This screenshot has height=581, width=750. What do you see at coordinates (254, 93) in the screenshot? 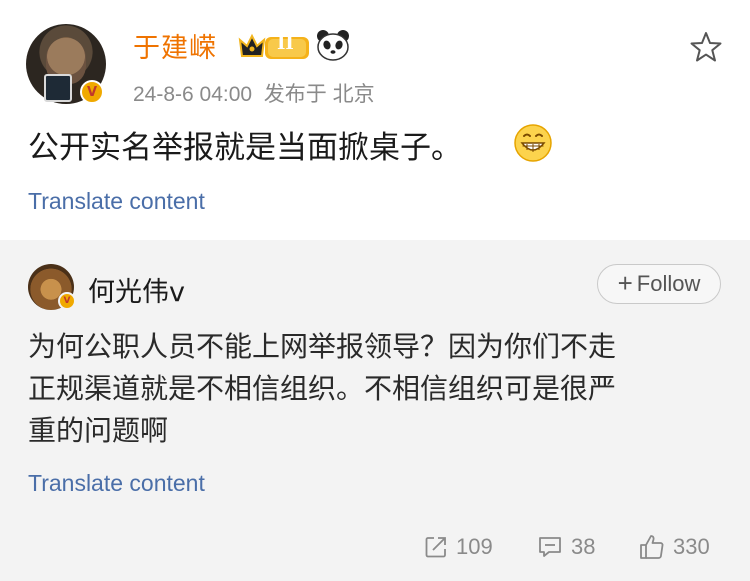
I see `post-meta: 24-8-6 04:00 发布于 北京` at bounding box center [254, 93].